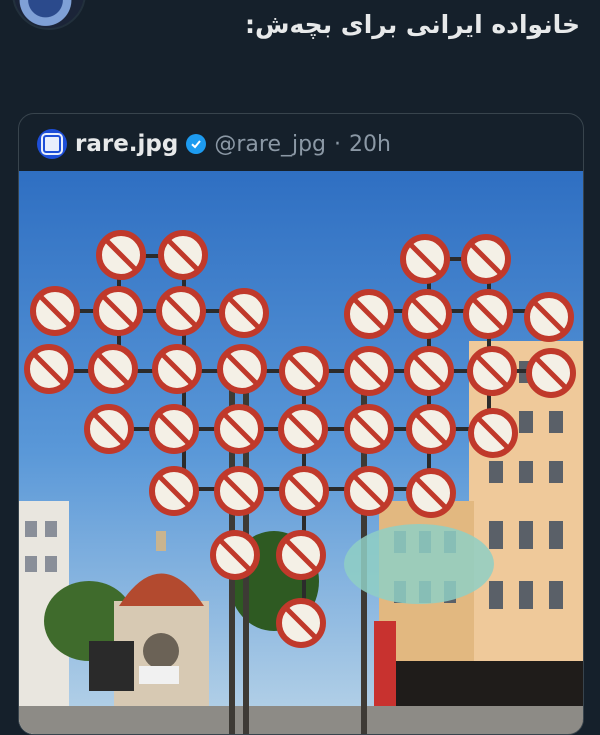  Describe the element at coordinates (126, 144) in the screenshot. I see `quoted-display-name: rare.jpg` at that location.